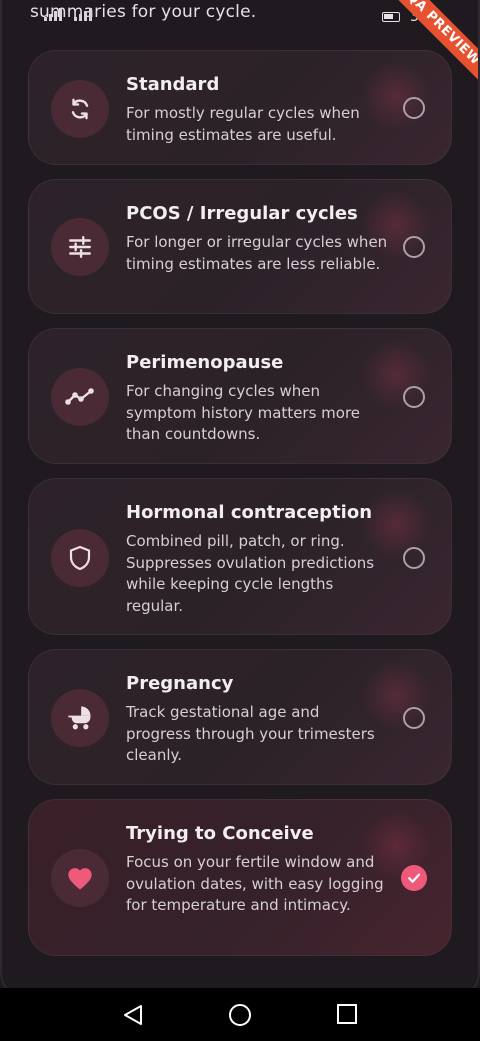  I want to click on system-nav-bar, so click(240, 1014).